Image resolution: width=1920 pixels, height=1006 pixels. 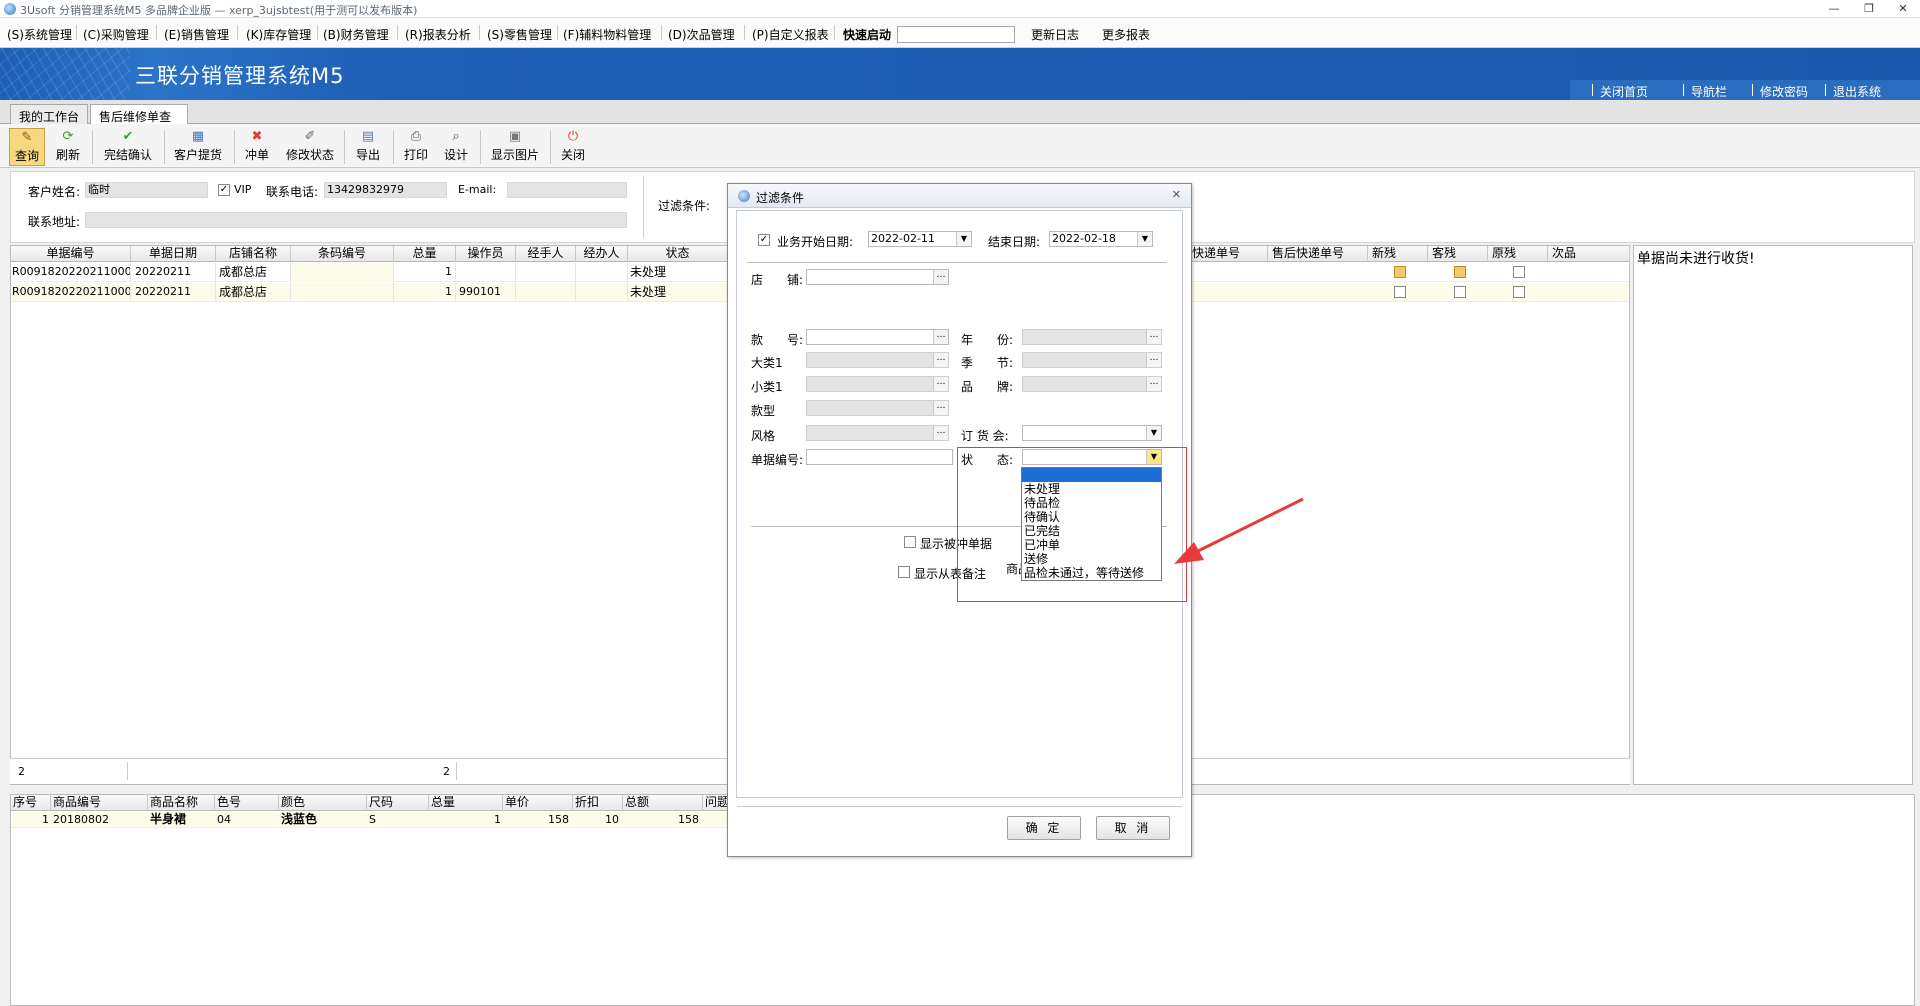 What do you see at coordinates (956, 34) in the screenshot?
I see `quick-launch-input` at bounding box center [956, 34].